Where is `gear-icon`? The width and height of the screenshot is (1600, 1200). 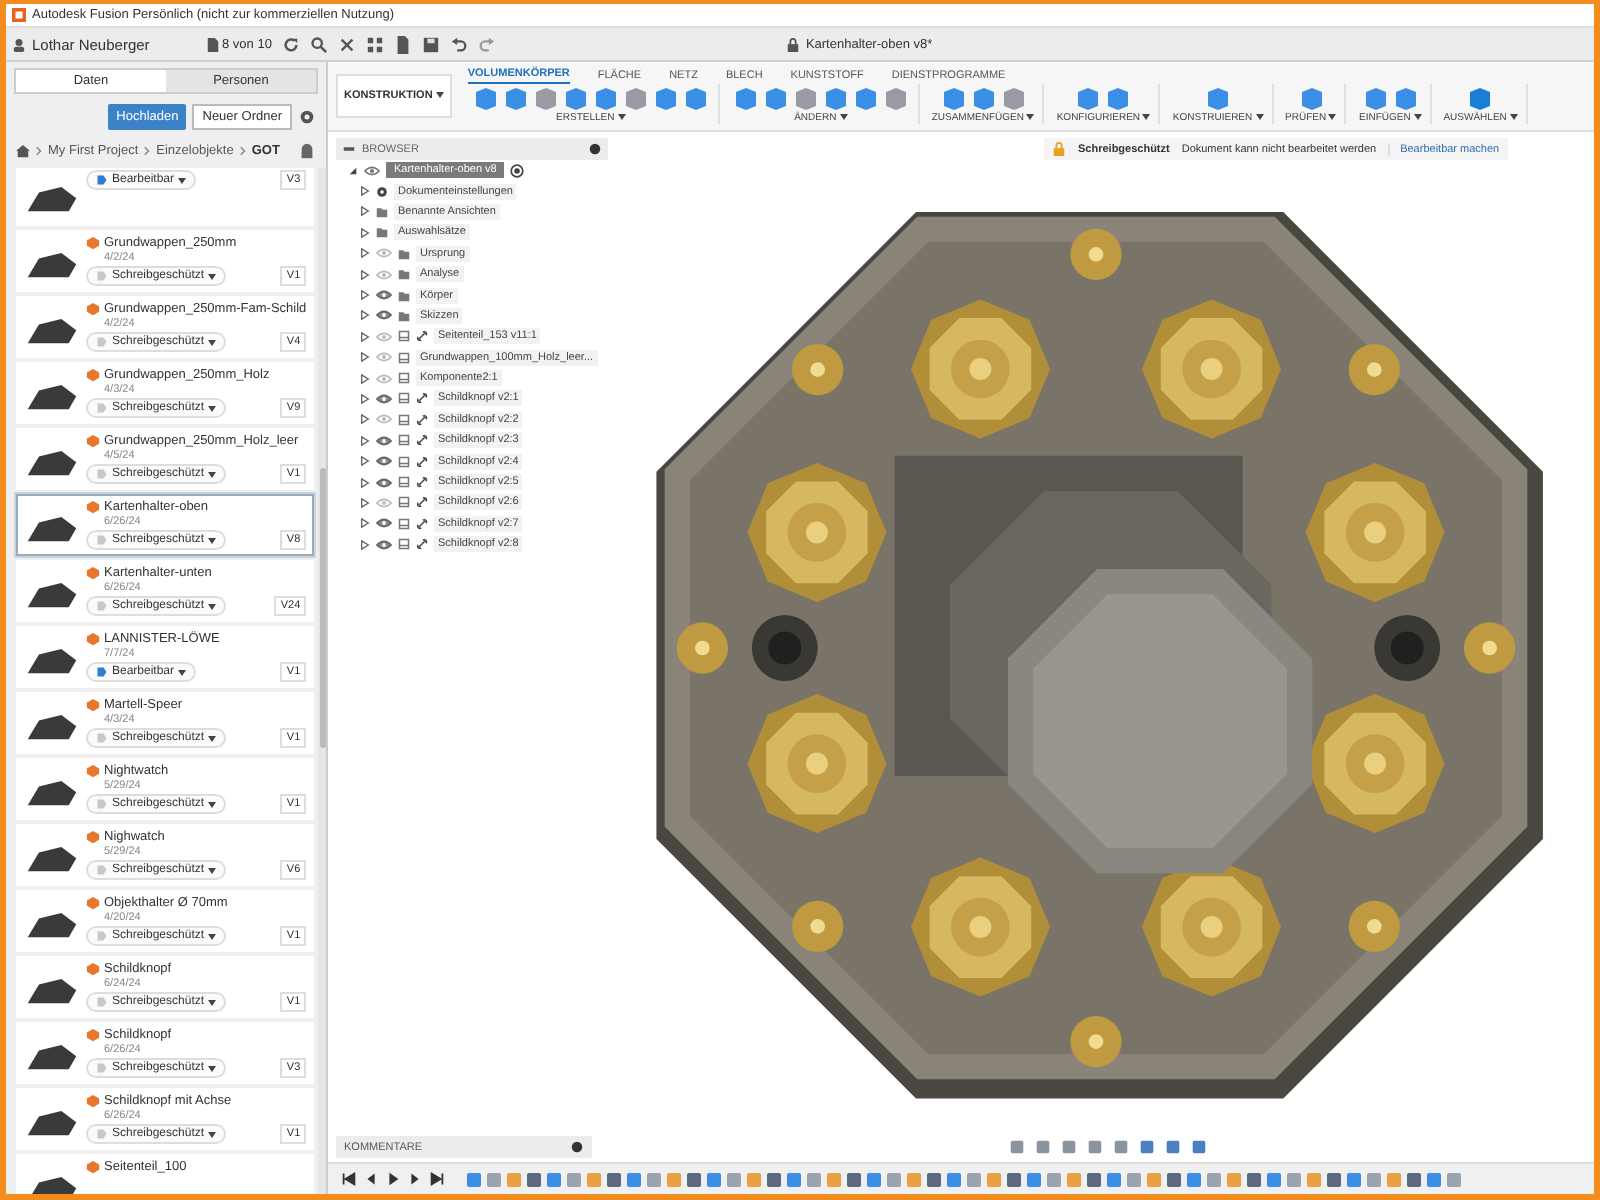
gear-icon is located at coordinates (382, 191).